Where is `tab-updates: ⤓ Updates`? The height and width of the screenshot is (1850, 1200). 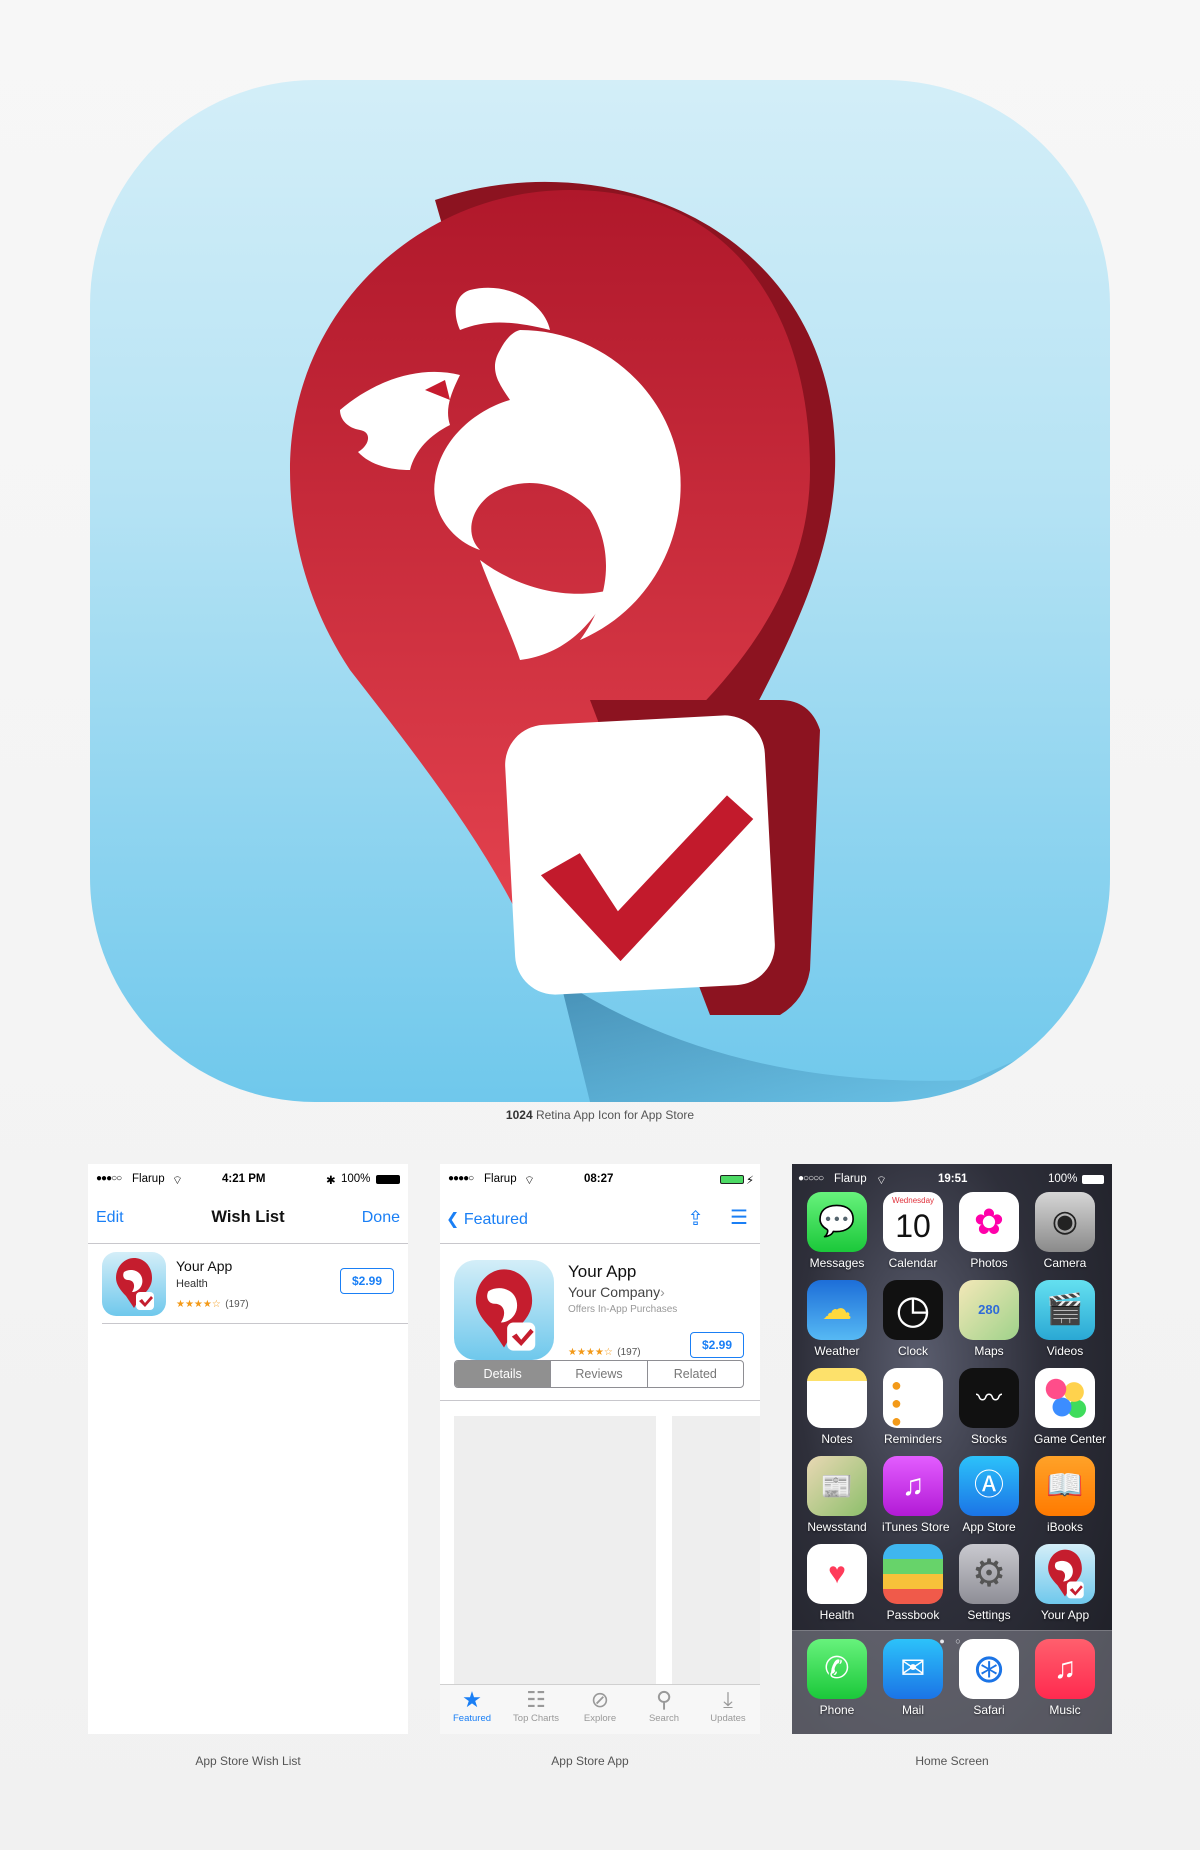 tab-updates: ⤓ Updates is located at coordinates (728, 1709).